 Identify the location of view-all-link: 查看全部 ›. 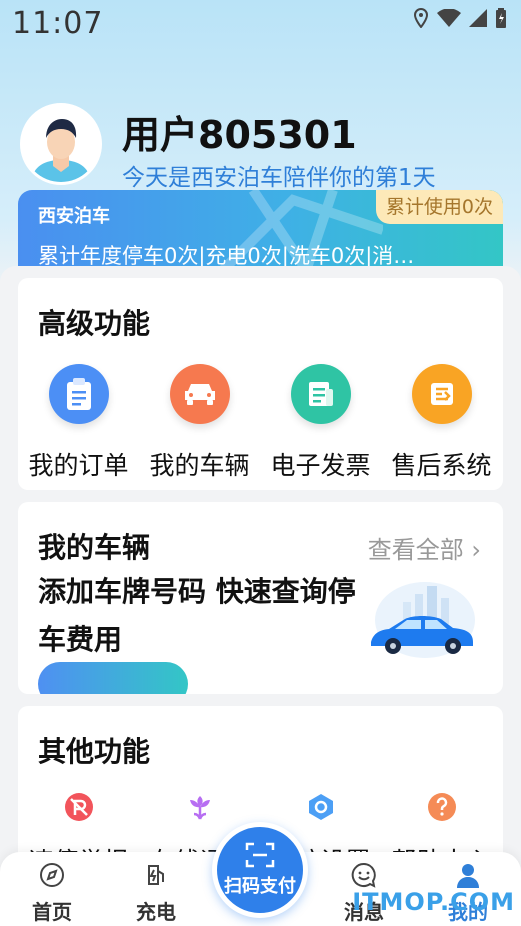
(424, 547).